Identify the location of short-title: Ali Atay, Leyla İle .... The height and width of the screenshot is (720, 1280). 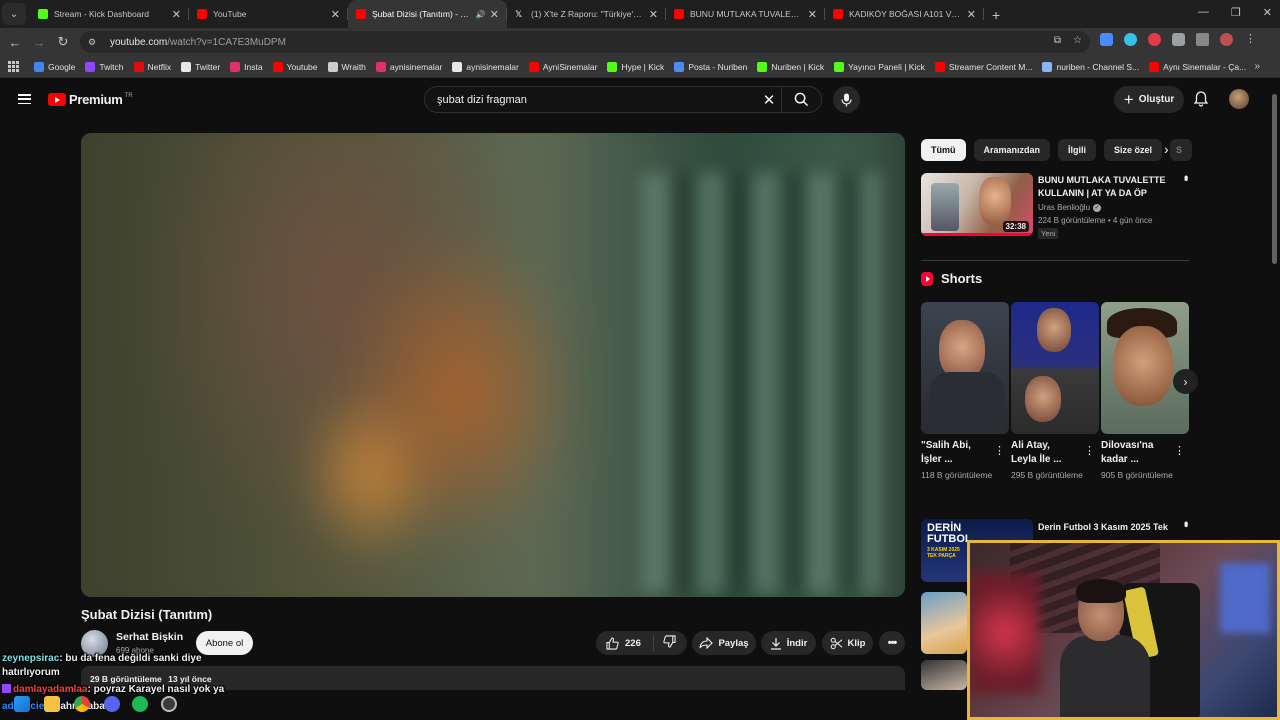
(1036, 452).